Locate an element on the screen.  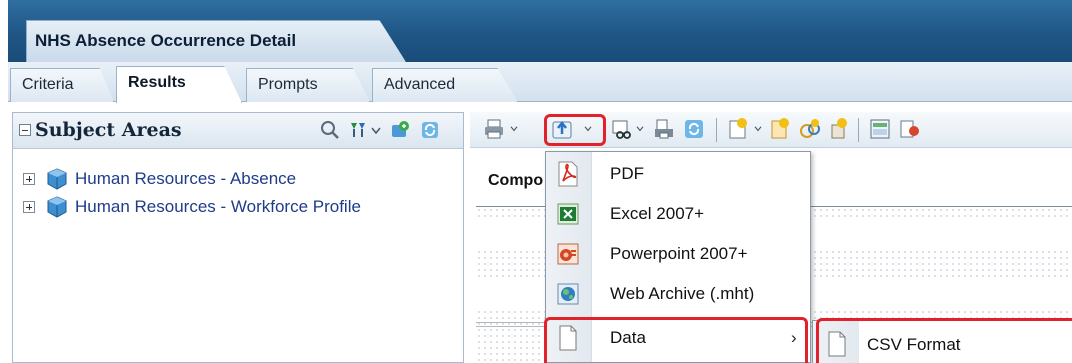
subject-area-properties-icon is located at coordinates (400, 130).